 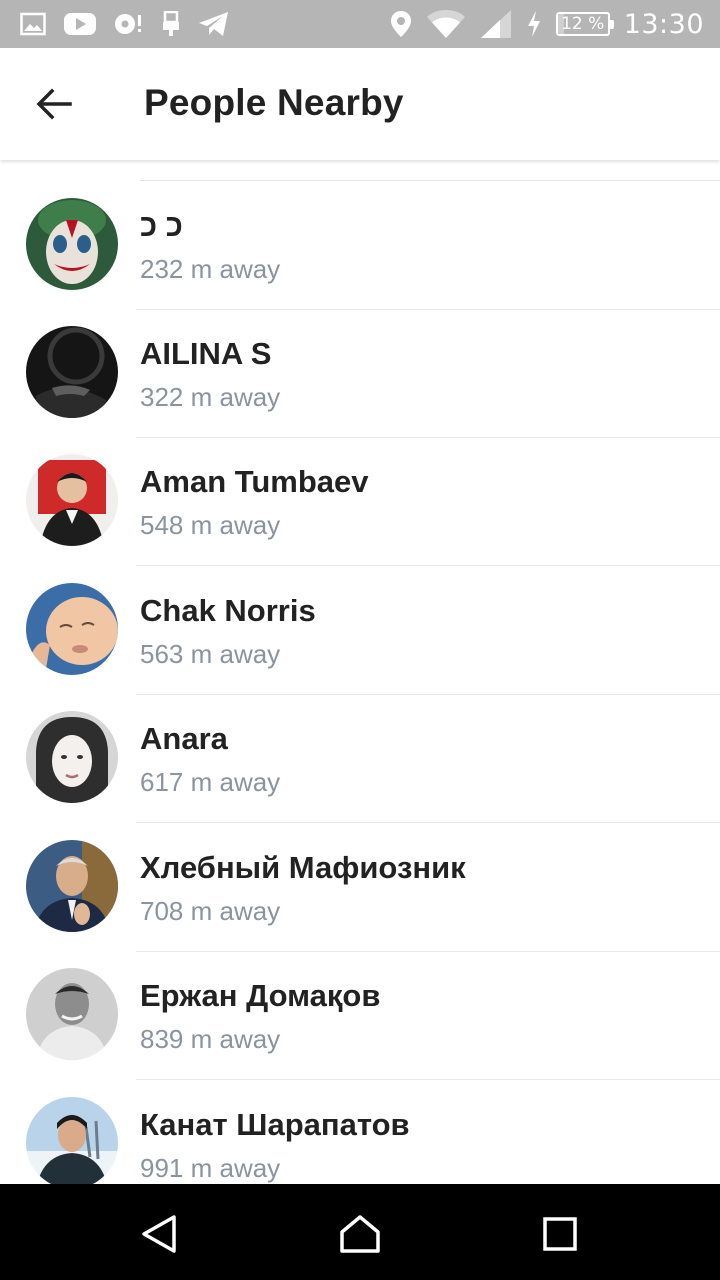 I want to click on navigation-bar, so click(x=360, y=1232).